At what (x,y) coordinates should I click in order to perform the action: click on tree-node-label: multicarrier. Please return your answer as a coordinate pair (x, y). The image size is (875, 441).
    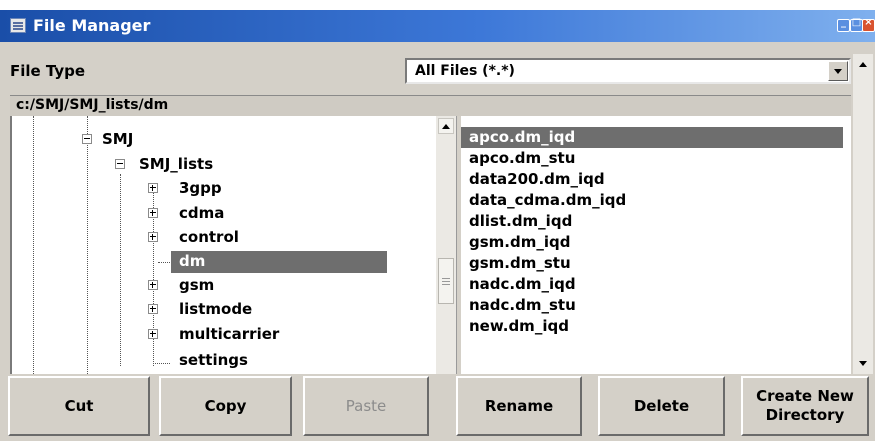
    Looking at the image, I should click on (229, 334).